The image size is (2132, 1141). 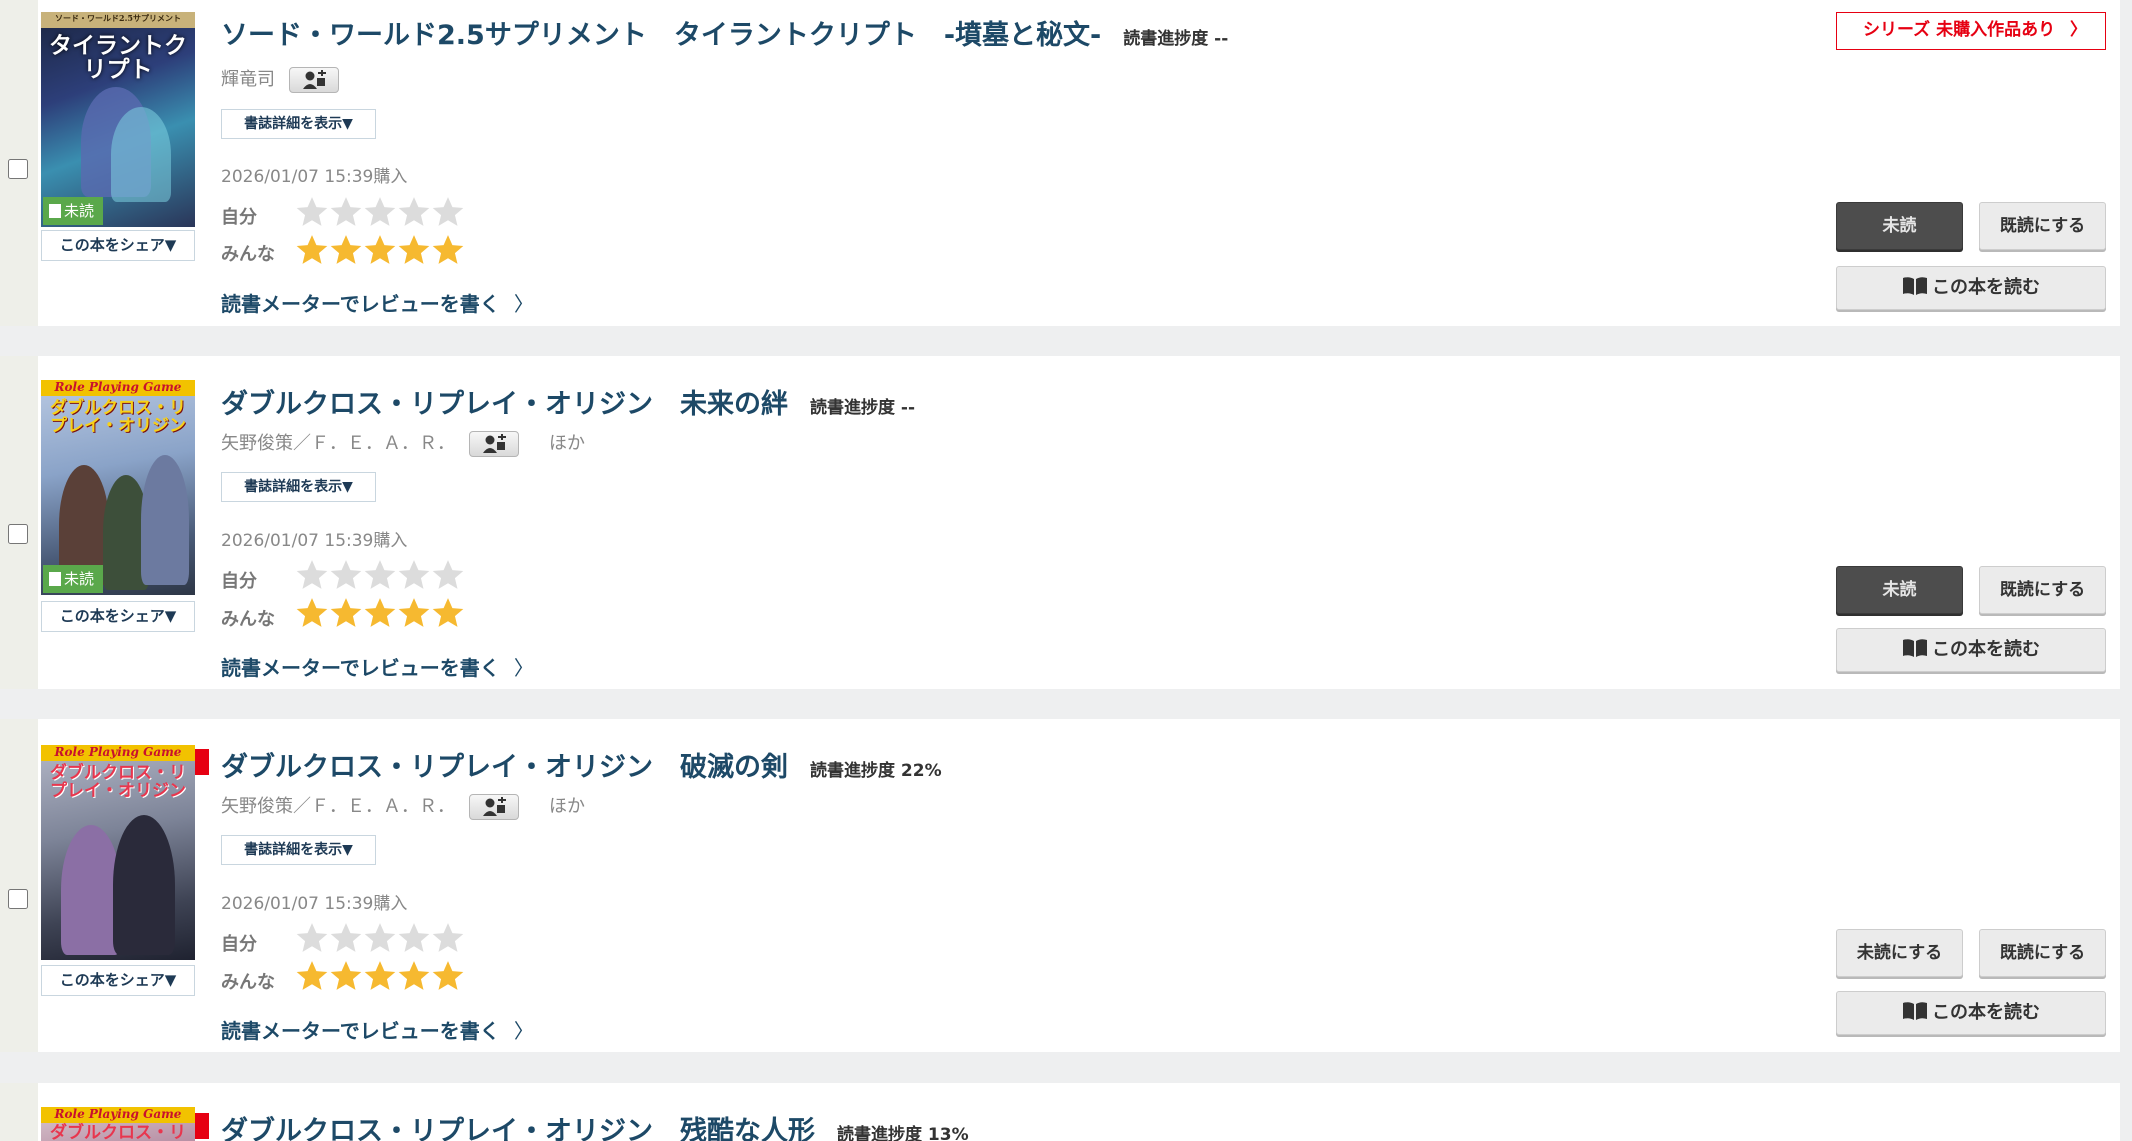 I want to click on book-title-row: ダブルクロス・リプレイ・オリジン 残酷な人形 読書進捗度 13%, so click(x=595, y=1125).